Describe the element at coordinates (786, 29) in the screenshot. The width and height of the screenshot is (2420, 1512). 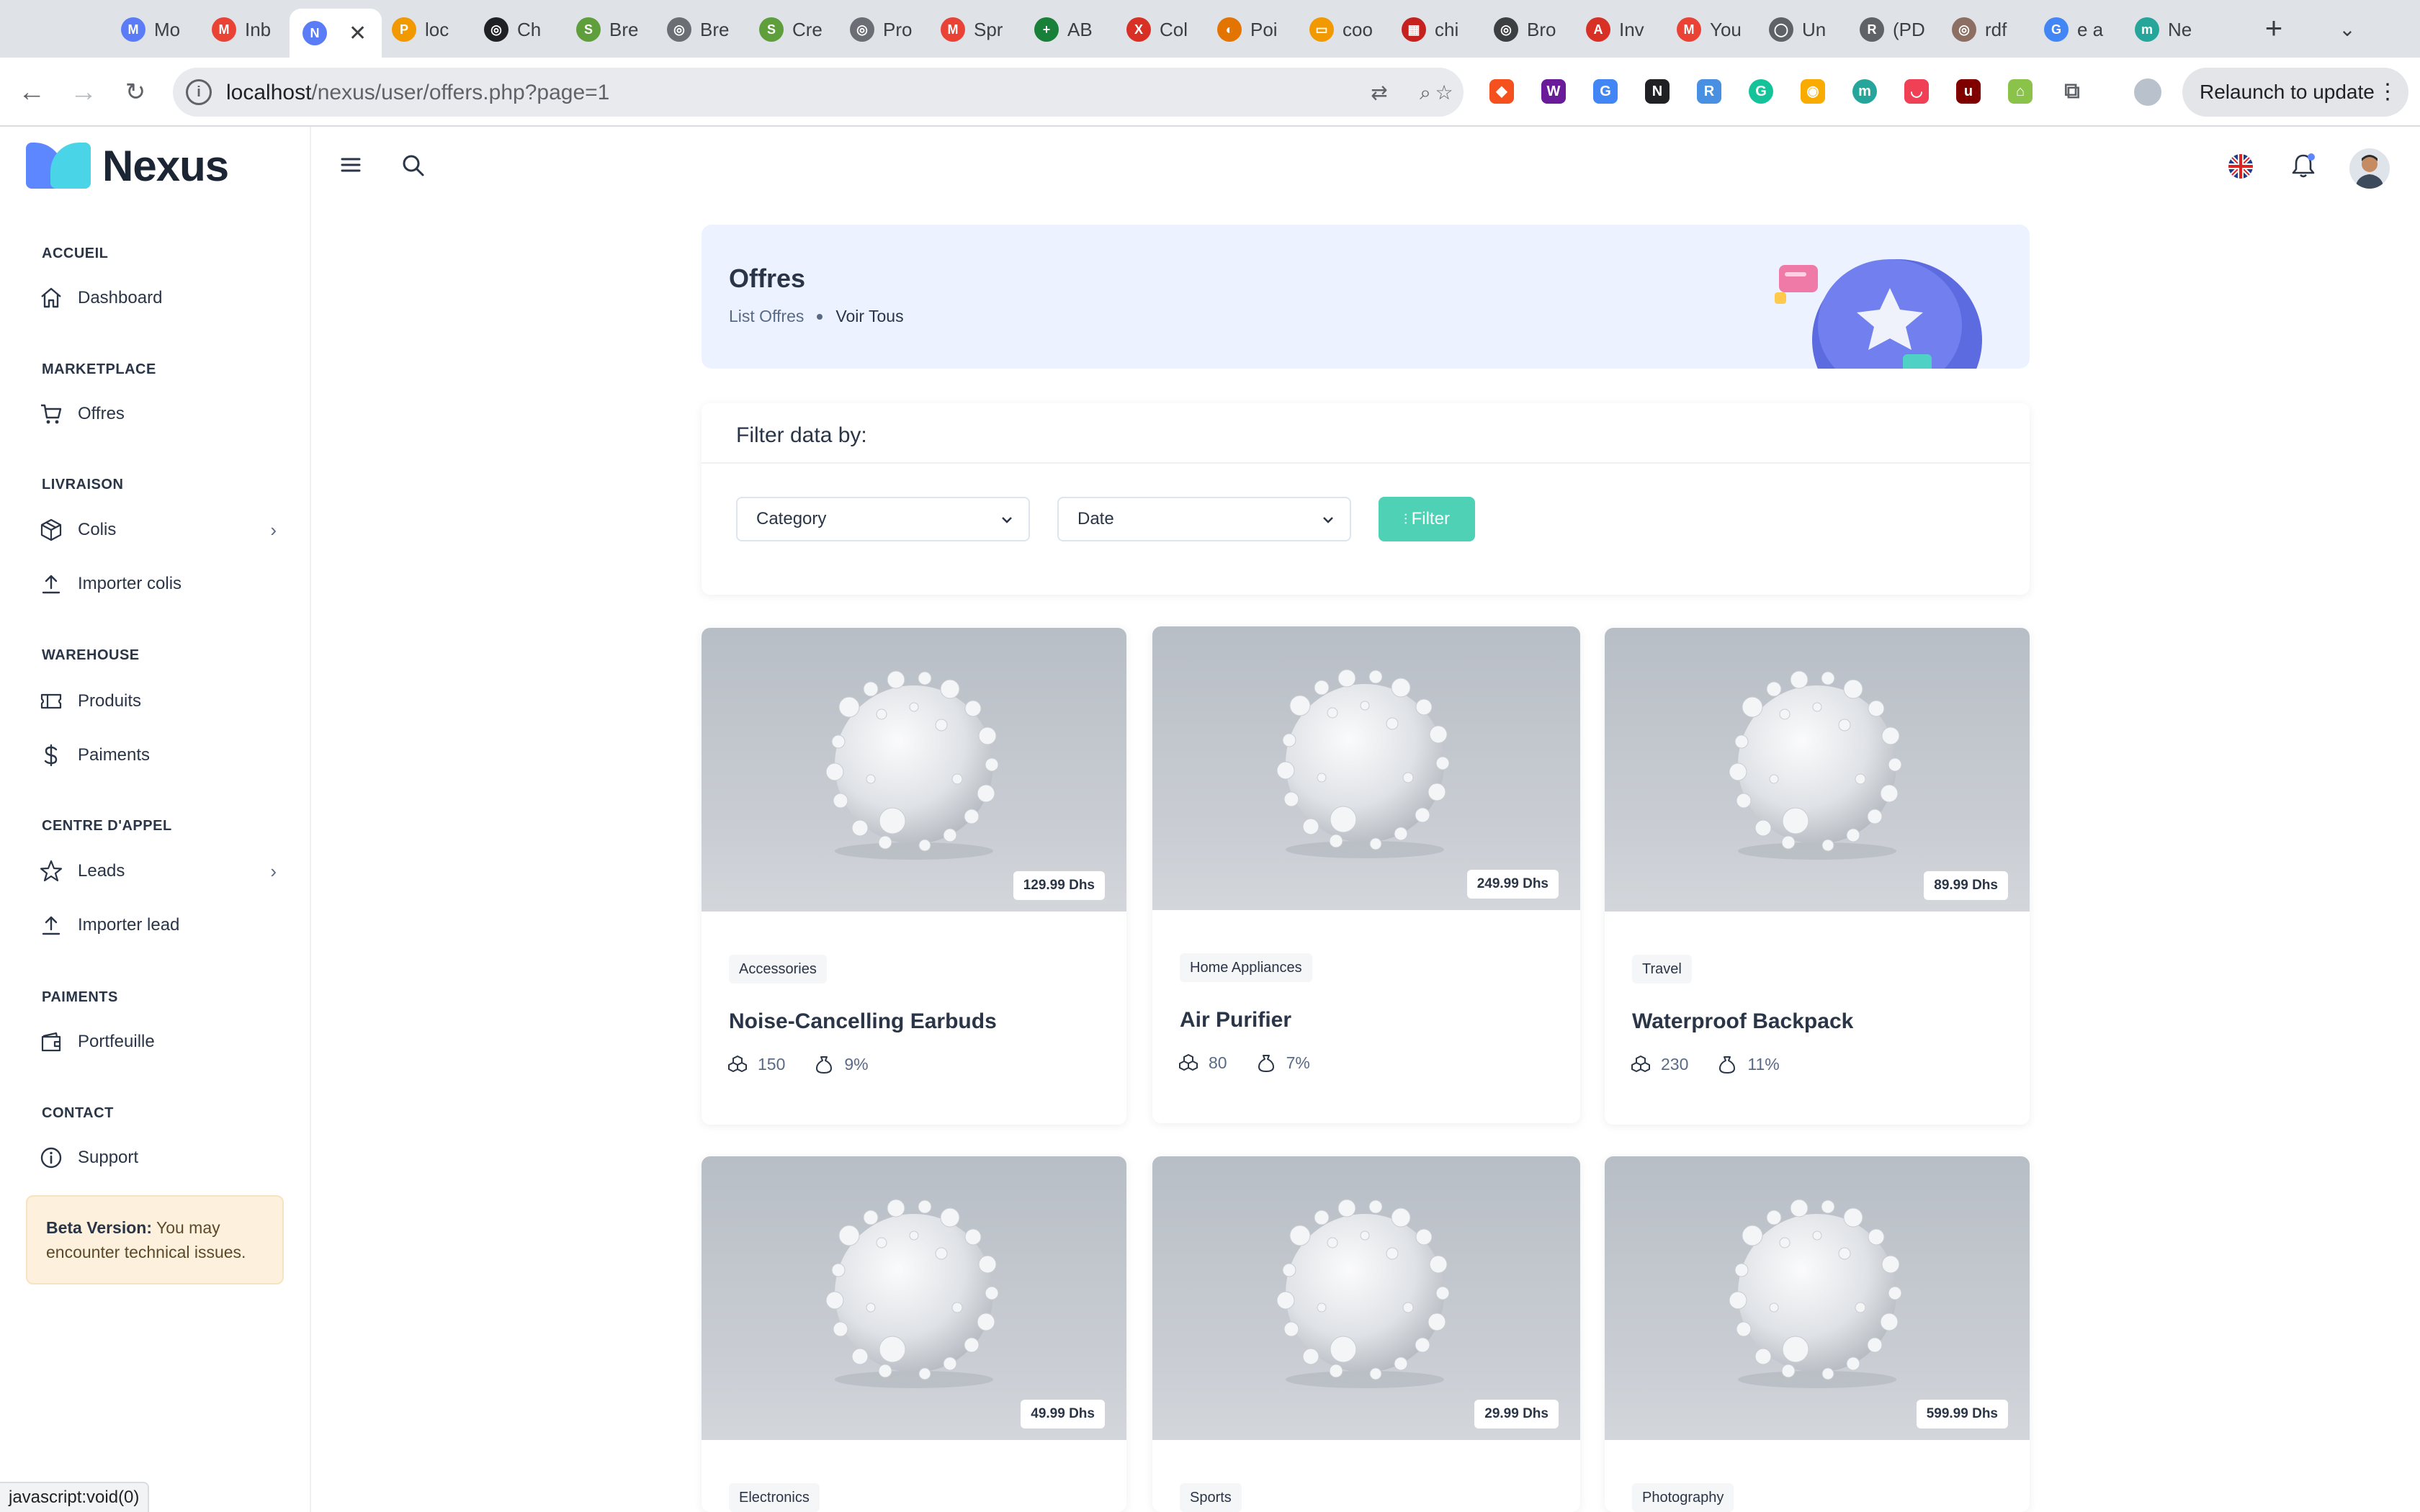
I see `browser-tab: S Cre` at that location.